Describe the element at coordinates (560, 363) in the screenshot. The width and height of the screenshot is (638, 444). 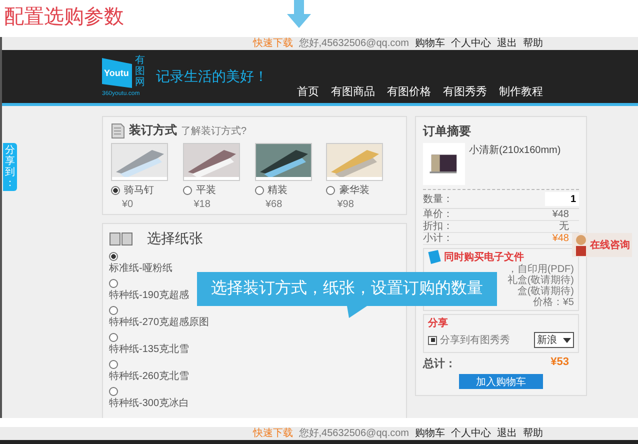
I see `total-value: ¥53` at that location.